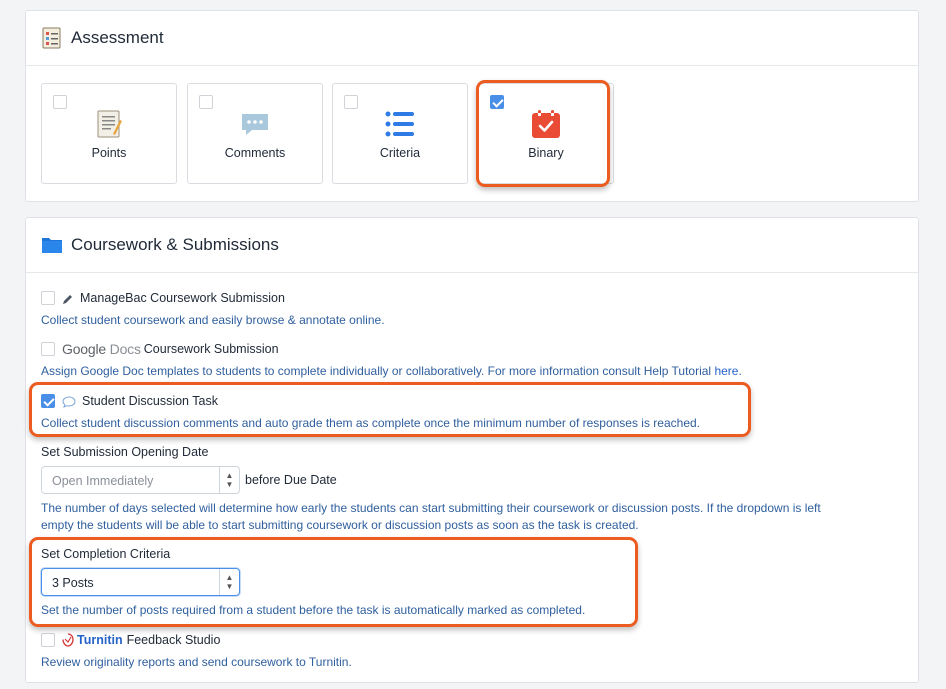  Describe the element at coordinates (206, 102) in the screenshot. I see `comments-checkbox` at that location.